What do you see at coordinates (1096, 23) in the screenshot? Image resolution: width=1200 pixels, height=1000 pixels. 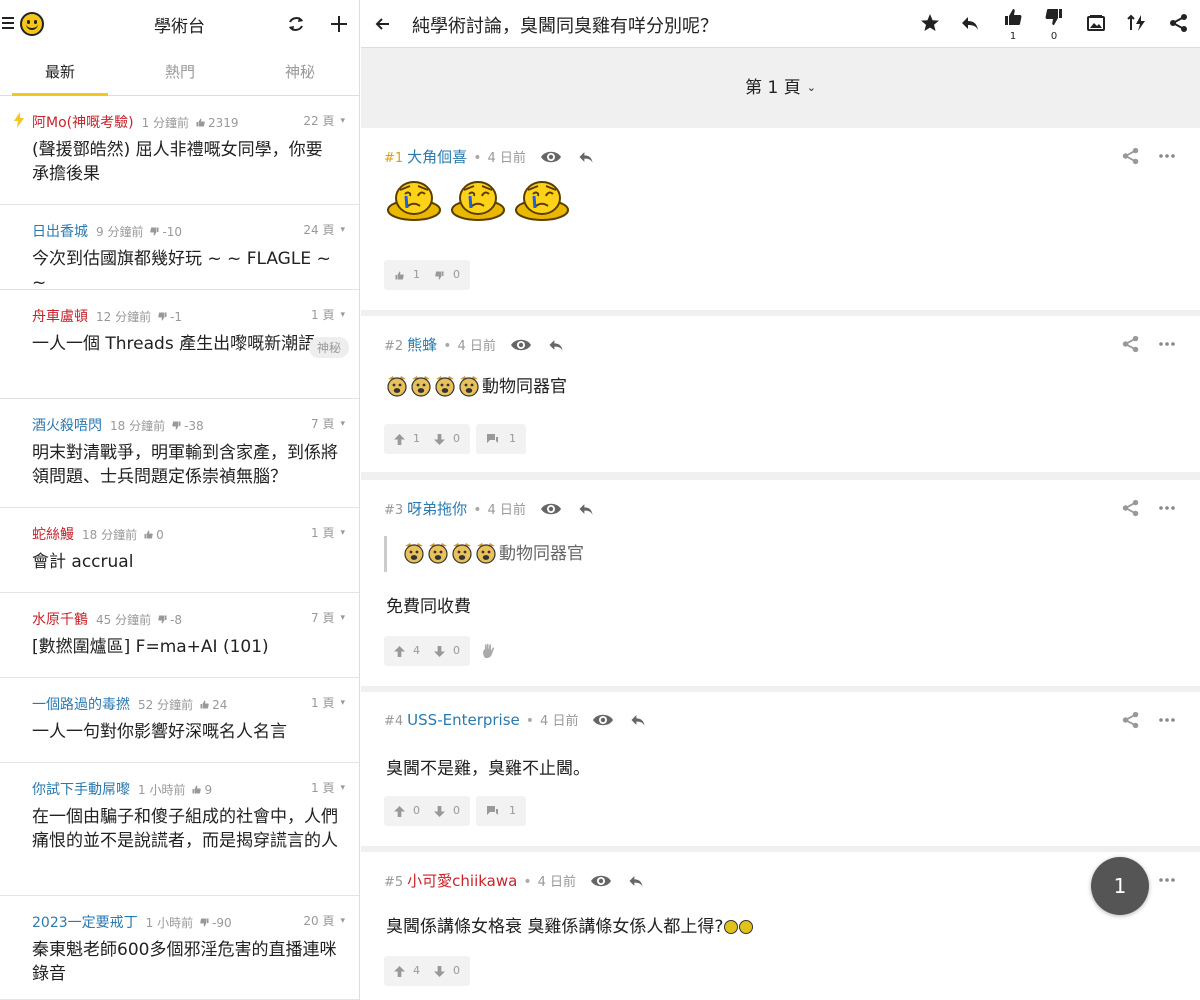 I see `image-mode-icon` at bounding box center [1096, 23].